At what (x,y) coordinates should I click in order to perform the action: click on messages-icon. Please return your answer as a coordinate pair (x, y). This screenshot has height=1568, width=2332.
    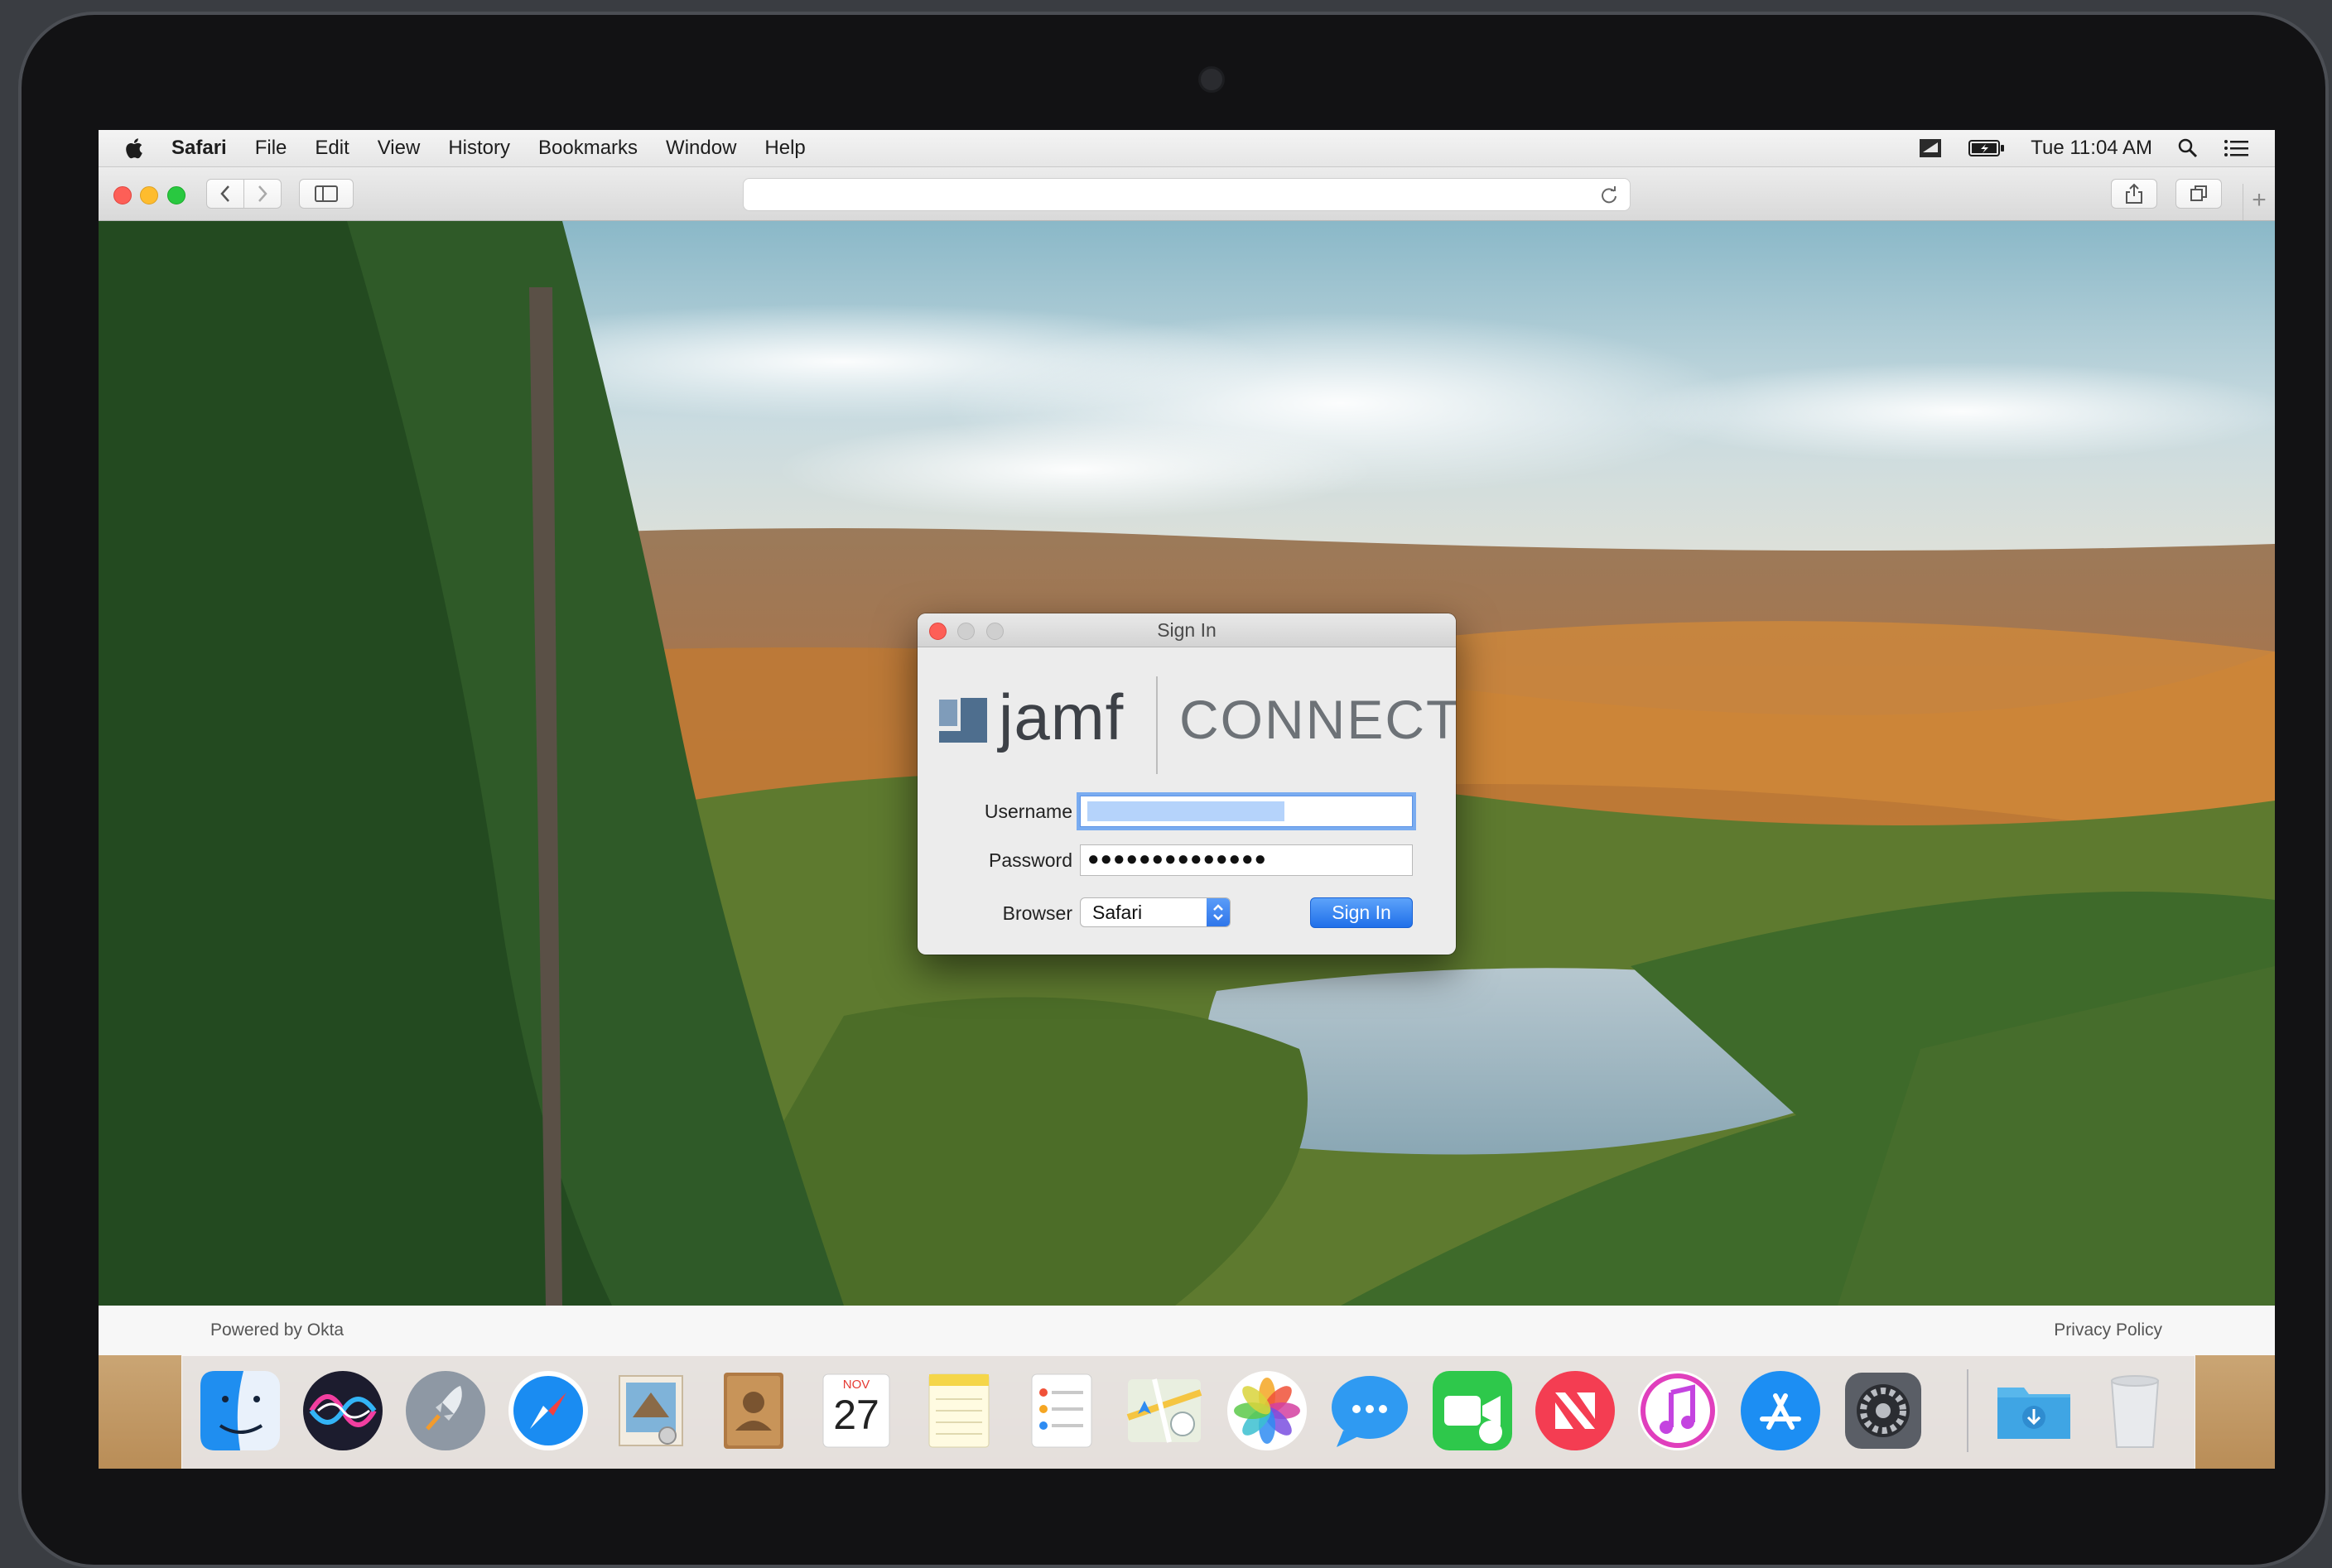
    Looking at the image, I should click on (1370, 1411).